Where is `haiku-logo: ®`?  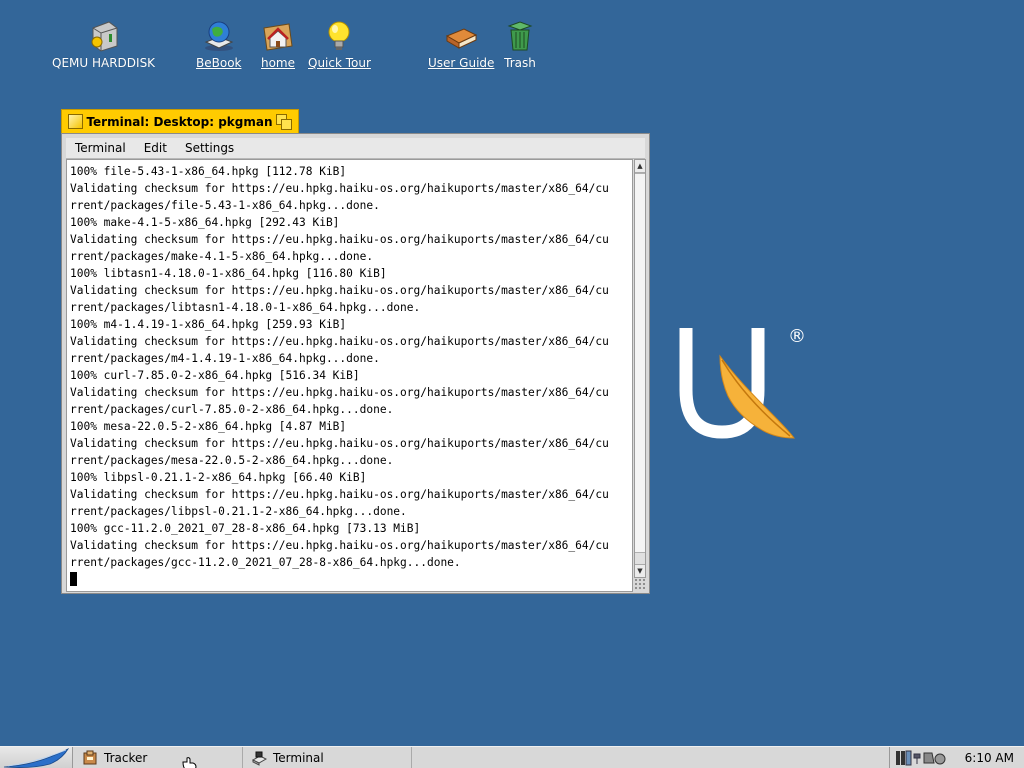 haiku-logo: ® is located at coordinates (746, 385).